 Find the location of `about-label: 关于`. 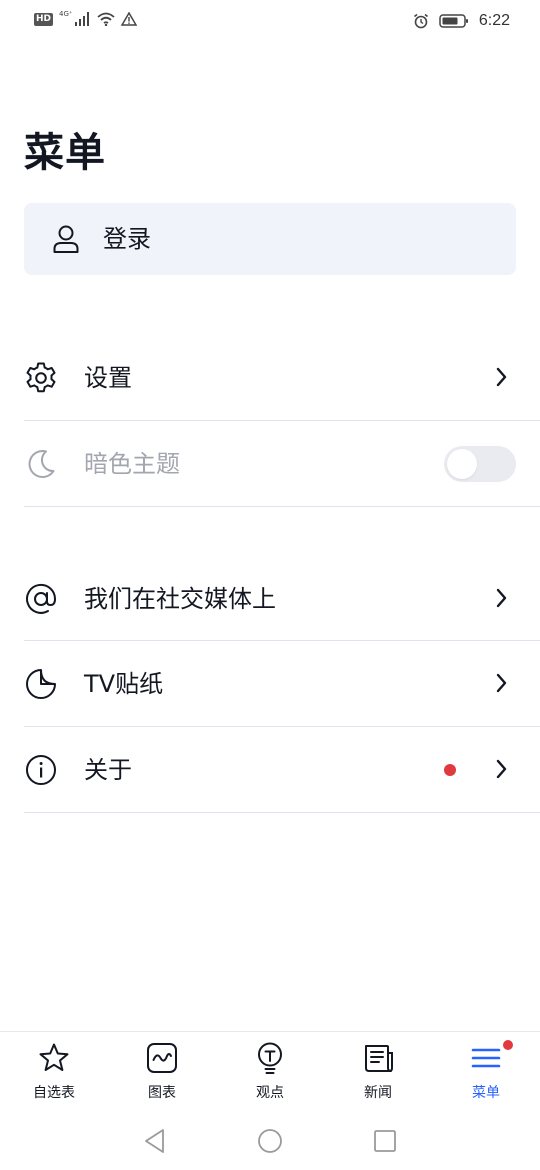

about-label: 关于 is located at coordinates (108, 770).